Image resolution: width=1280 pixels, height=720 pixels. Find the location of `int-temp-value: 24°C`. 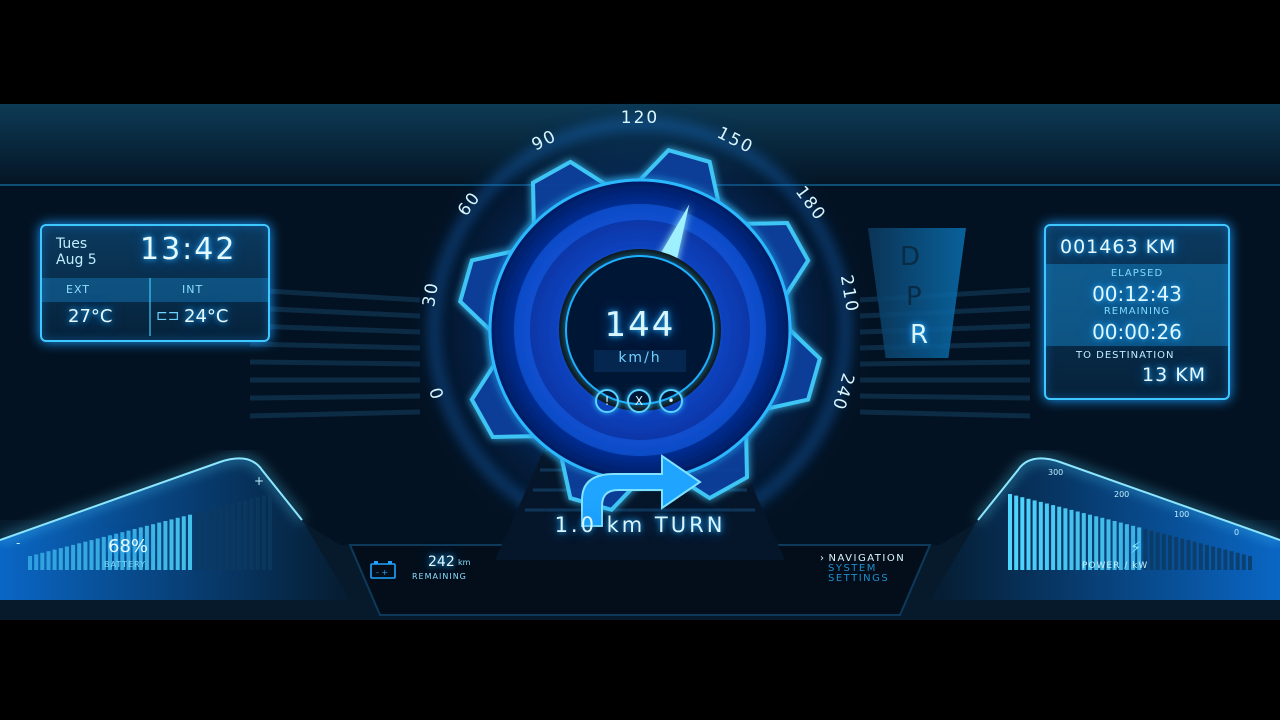

int-temp-value: 24°C is located at coordinates (206, 316).